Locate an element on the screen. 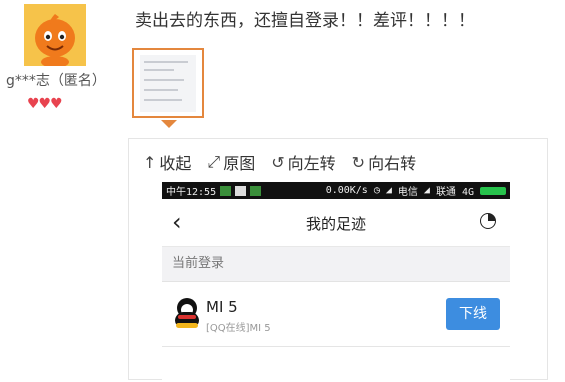 The width and height of the screenshot is (565, 382). alarm-icon: ◷ is located at coordinates (376, 190).